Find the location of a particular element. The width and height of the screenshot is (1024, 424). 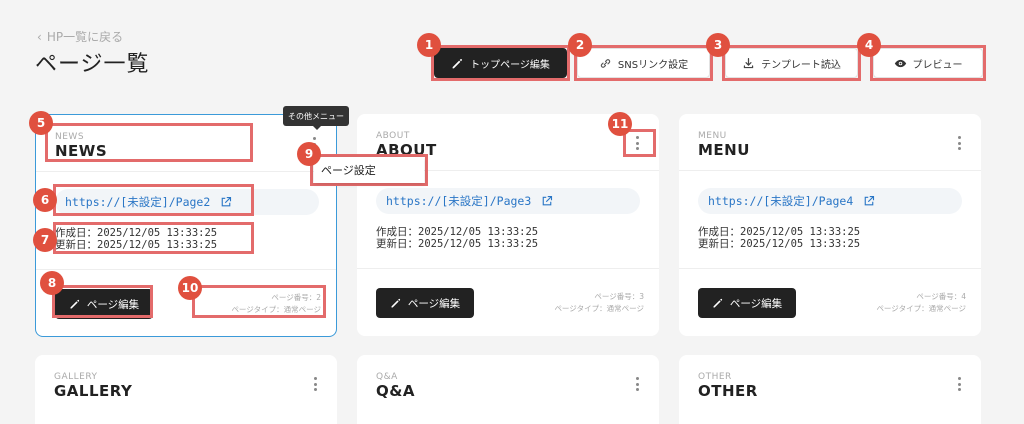

link-icon is located at coordinates (605, 63).